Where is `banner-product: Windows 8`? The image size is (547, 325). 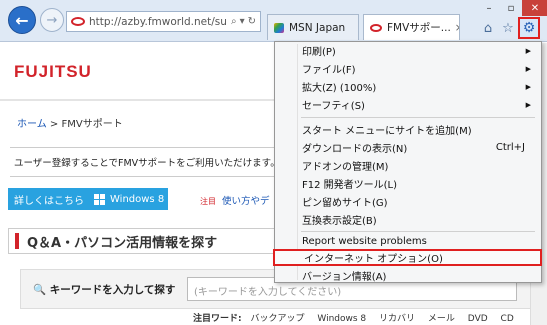 banner-product: Windows 8 is located at coordinates (137, 199).